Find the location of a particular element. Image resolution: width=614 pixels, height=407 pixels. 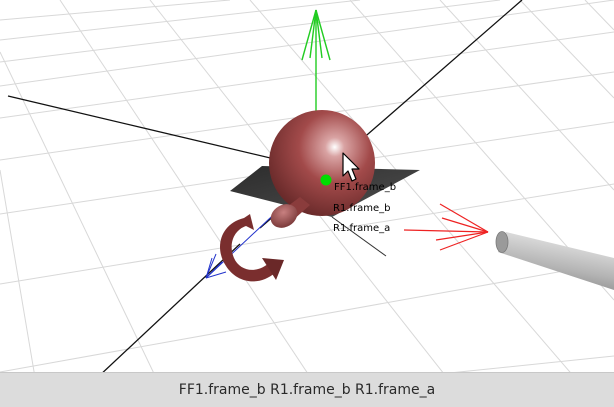

pivot-dot is located at coordinates (326, 180).